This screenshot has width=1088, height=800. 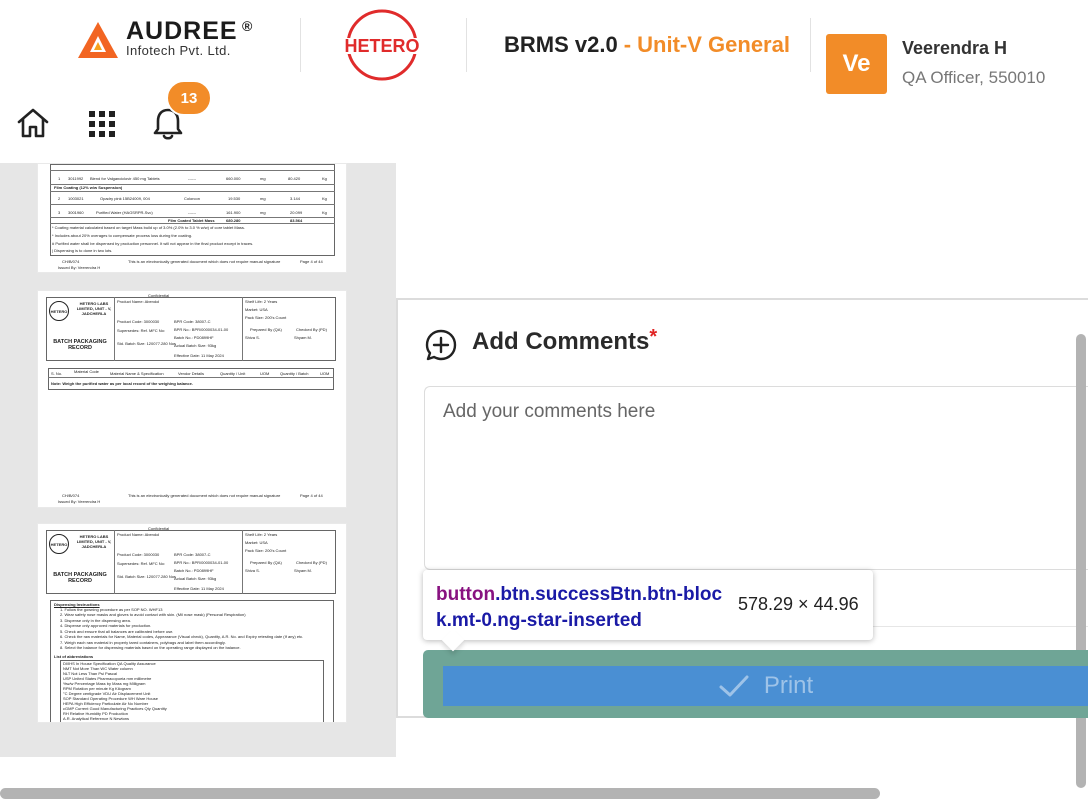 What do you see at coordinates (252, 570) in the screenshot?
I see `prepared-name: Shiva S.` at bounding box center [252, 570].